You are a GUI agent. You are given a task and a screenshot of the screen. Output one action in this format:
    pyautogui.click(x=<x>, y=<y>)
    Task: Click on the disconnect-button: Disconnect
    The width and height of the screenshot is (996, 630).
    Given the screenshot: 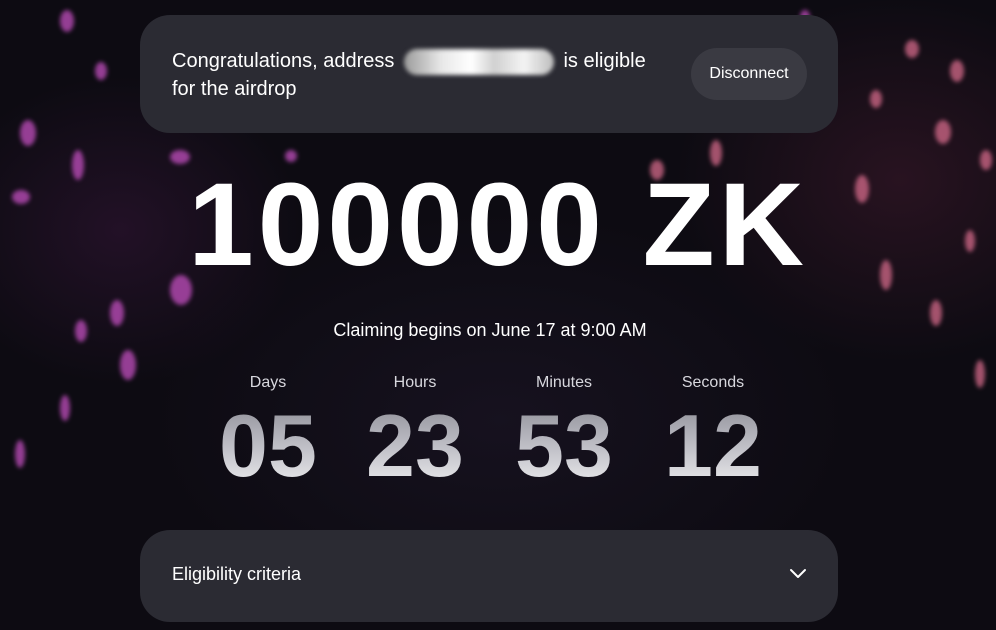 What is the action you would take?
    pyautogui.click(x=749, y=74)
    